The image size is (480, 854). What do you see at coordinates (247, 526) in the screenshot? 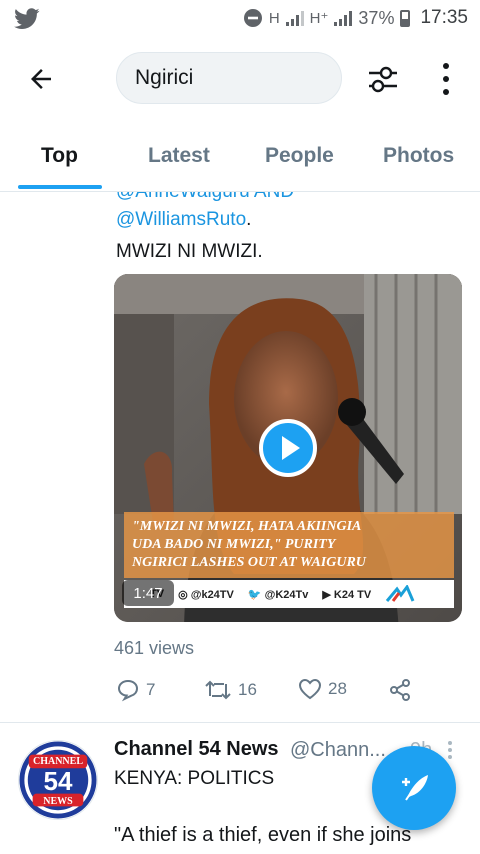
I see `caption-line-1: "MWIZI NI MWIZI, HATA AKIINGIA` at bounding box center [247, 526].